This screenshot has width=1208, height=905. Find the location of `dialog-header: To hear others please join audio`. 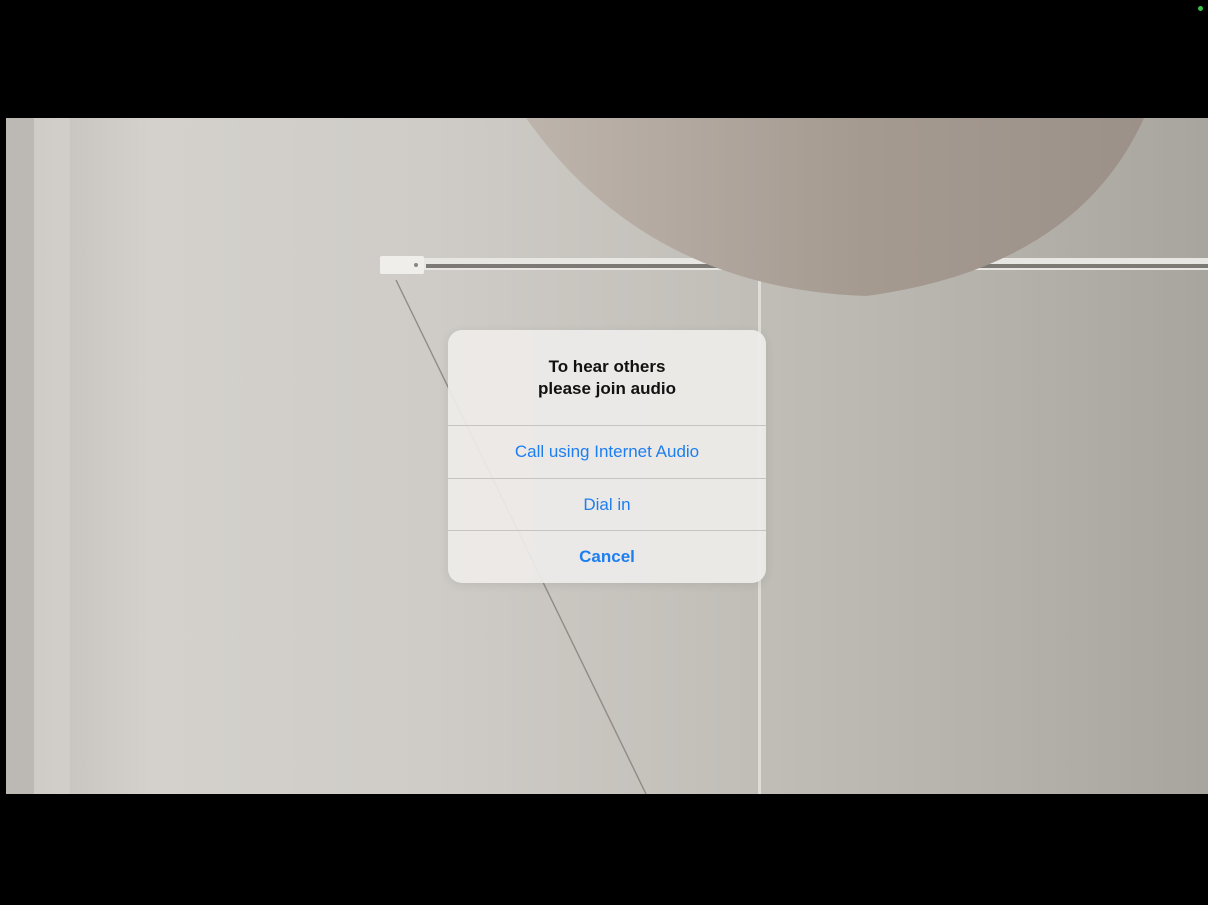

dialog-header: To hear others please join audio is located at coordinates (607, 378).